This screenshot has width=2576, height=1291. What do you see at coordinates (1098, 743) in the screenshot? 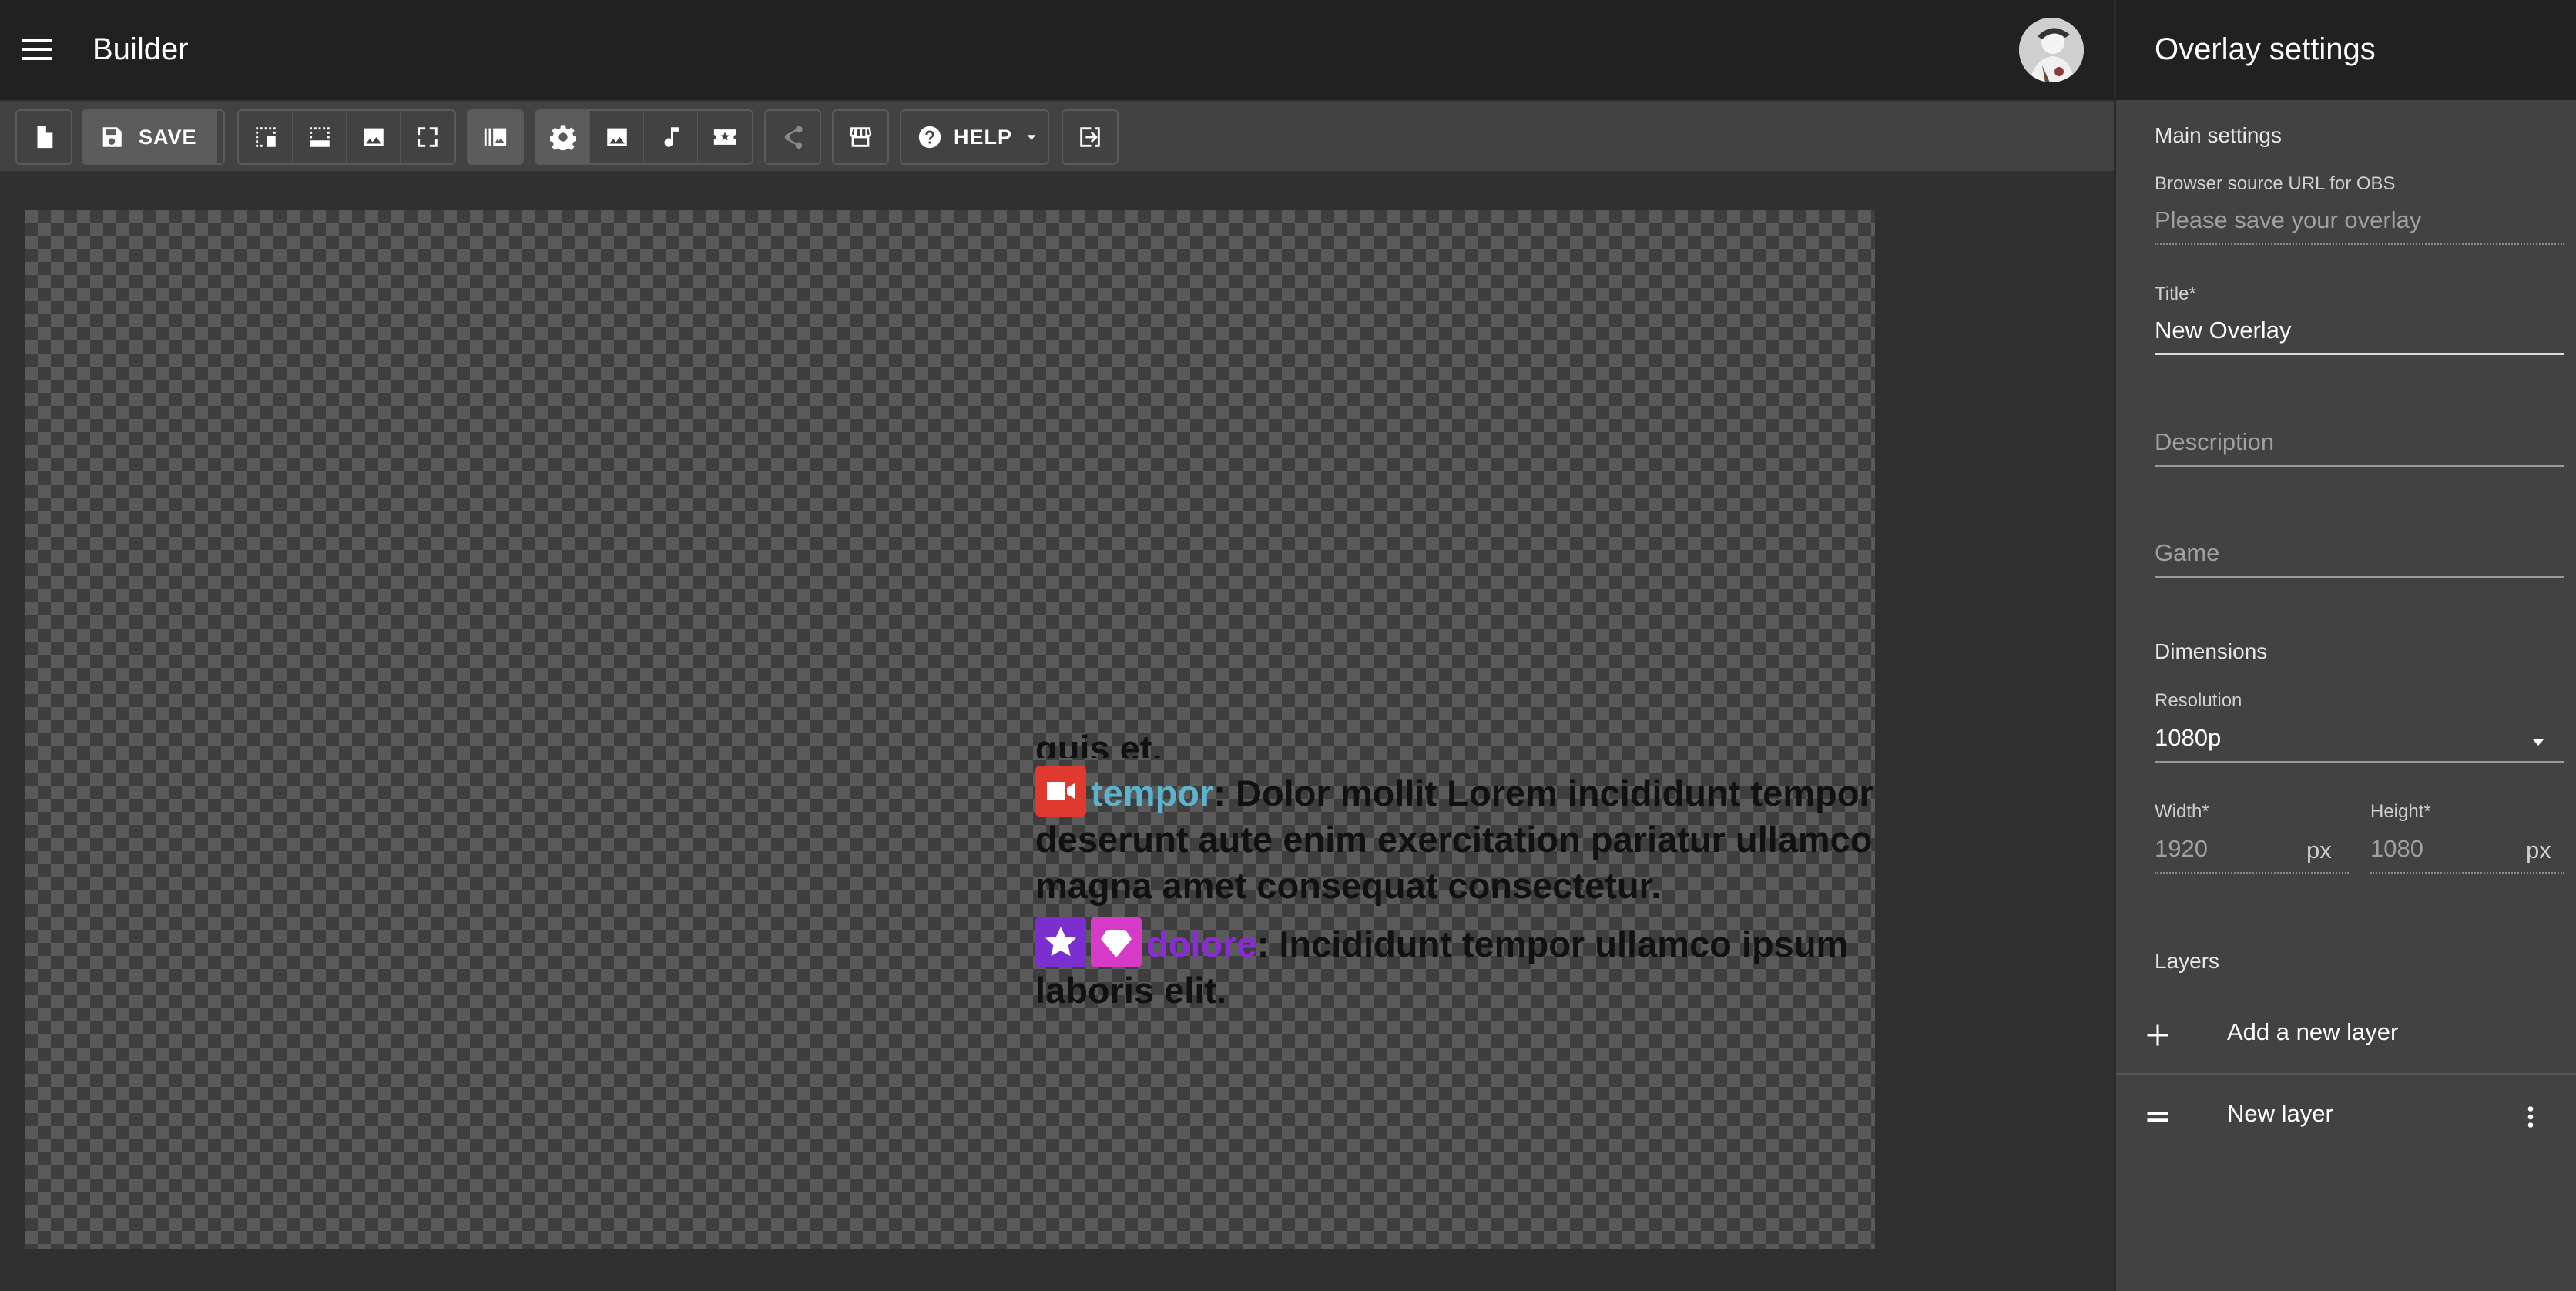
I see `chat-partial-line: quis et.` at bounding box center [1098, 743].